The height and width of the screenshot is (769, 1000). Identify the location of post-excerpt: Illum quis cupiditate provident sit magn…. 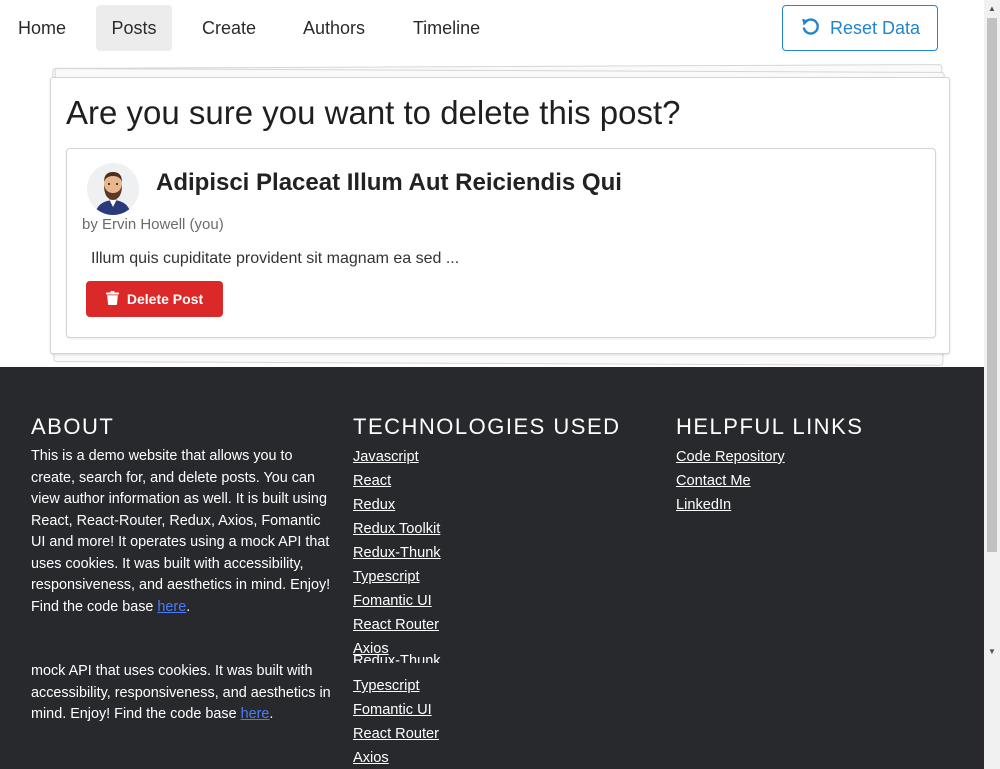
(275, 258).